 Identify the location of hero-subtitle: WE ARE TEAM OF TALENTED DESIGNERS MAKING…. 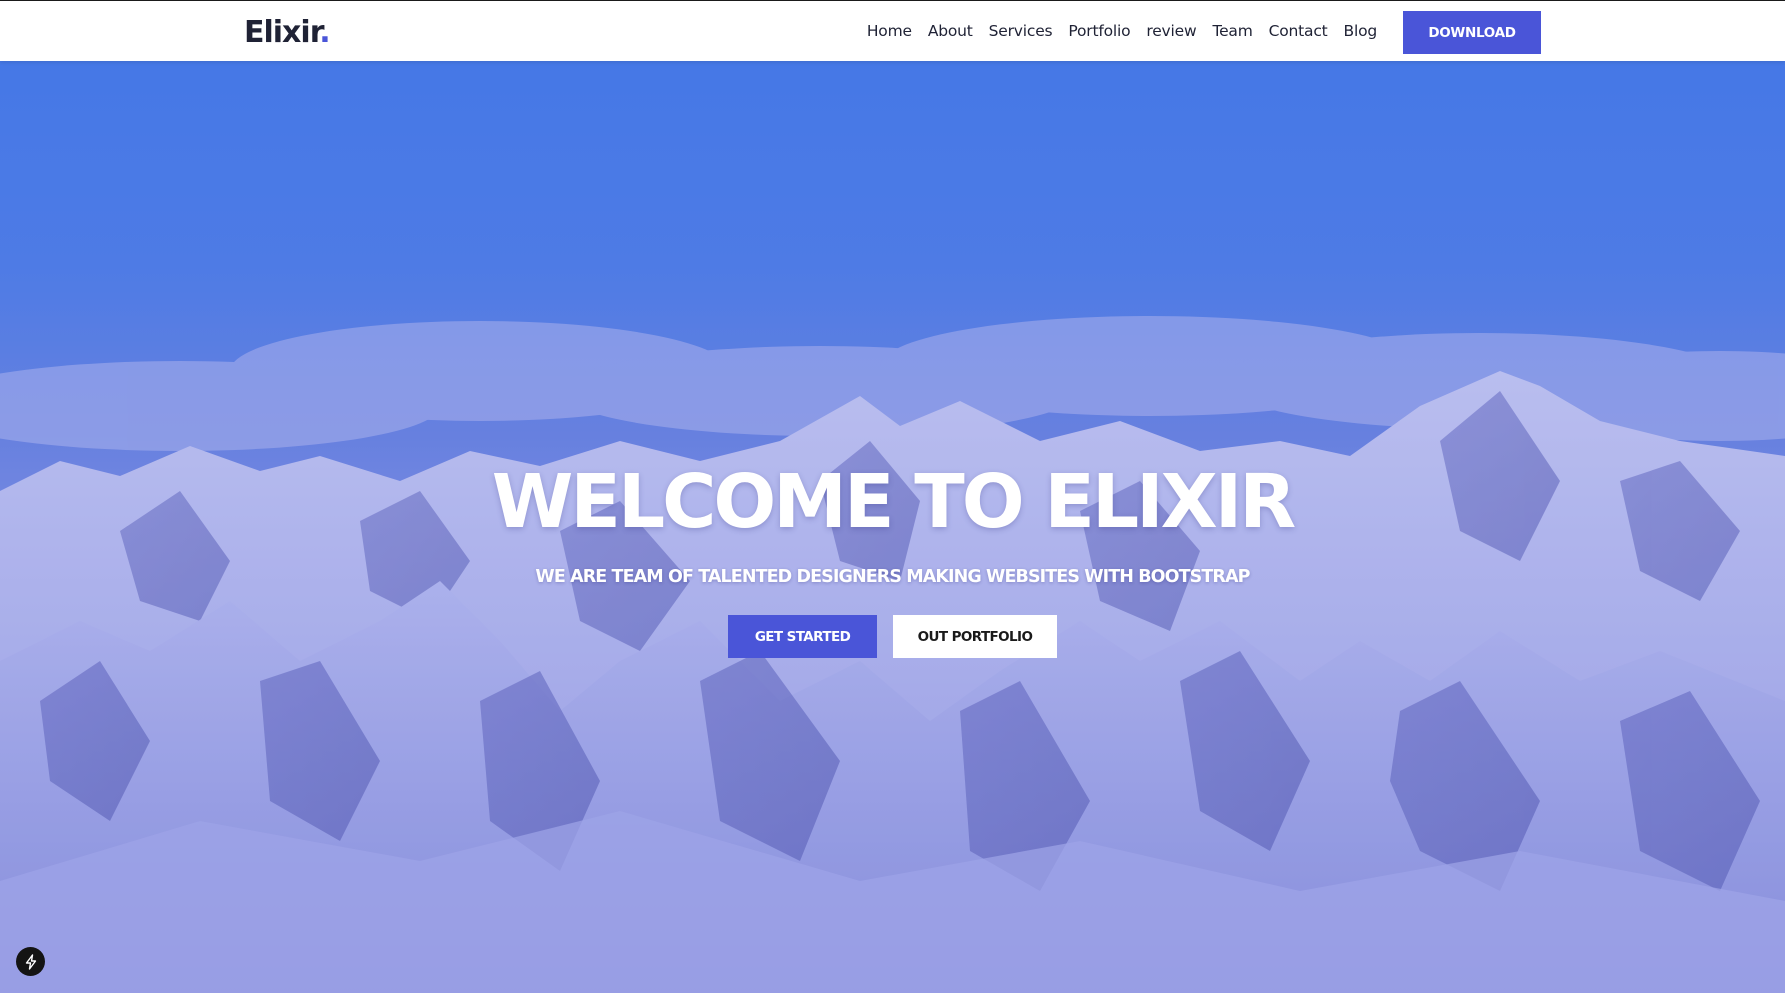
(892, 577).